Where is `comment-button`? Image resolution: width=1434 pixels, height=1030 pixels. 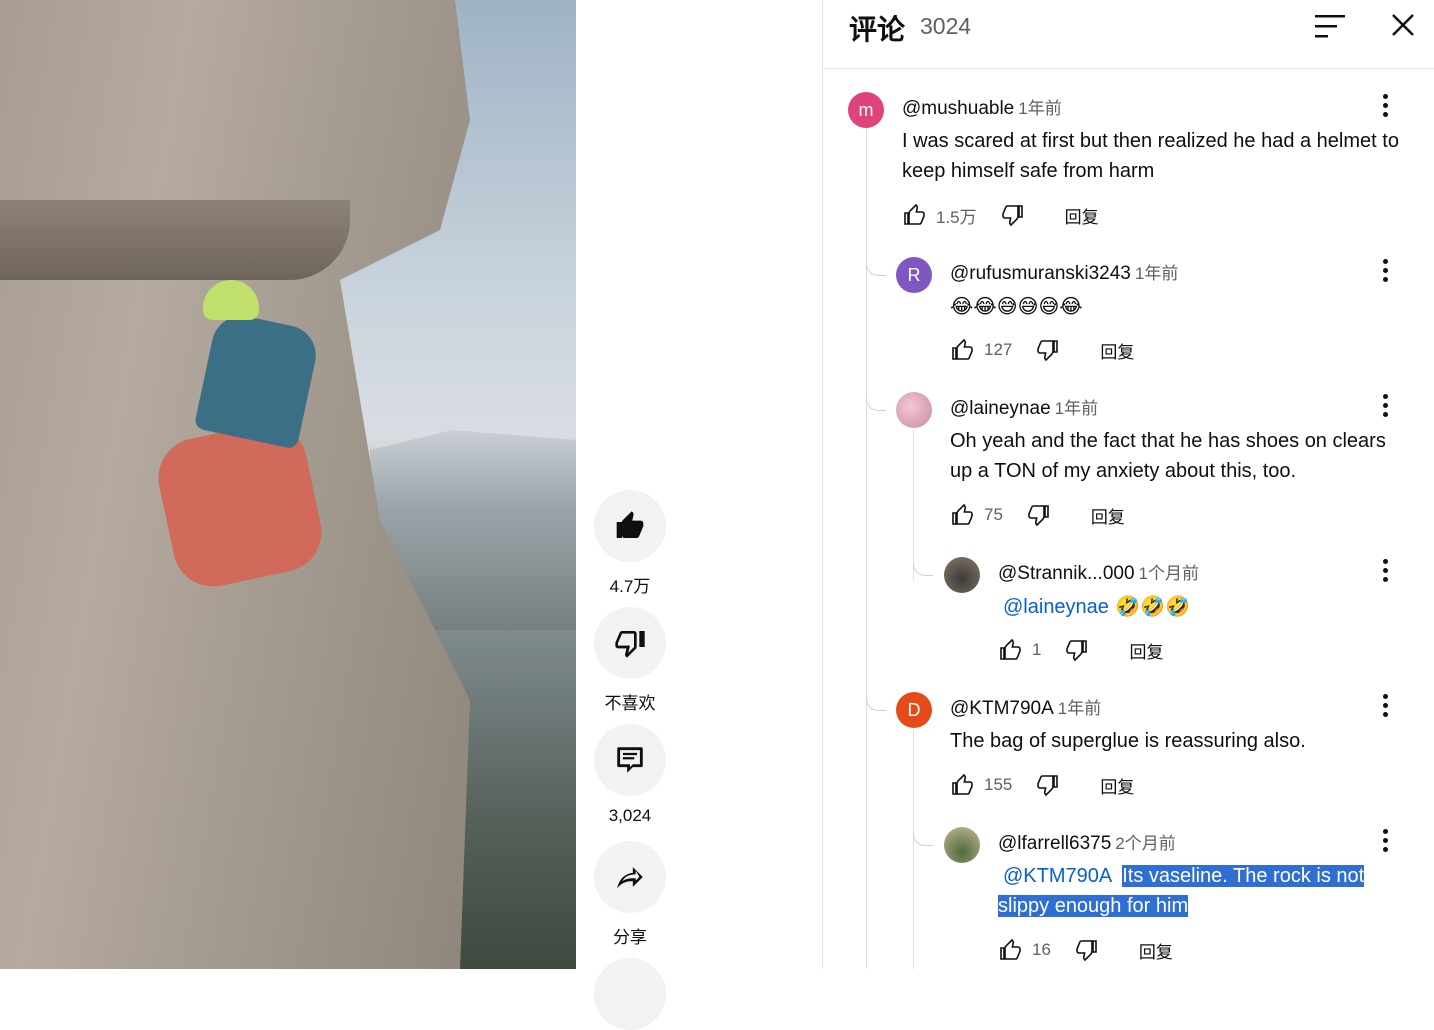 comment-button is located at coordinates (630, 760).